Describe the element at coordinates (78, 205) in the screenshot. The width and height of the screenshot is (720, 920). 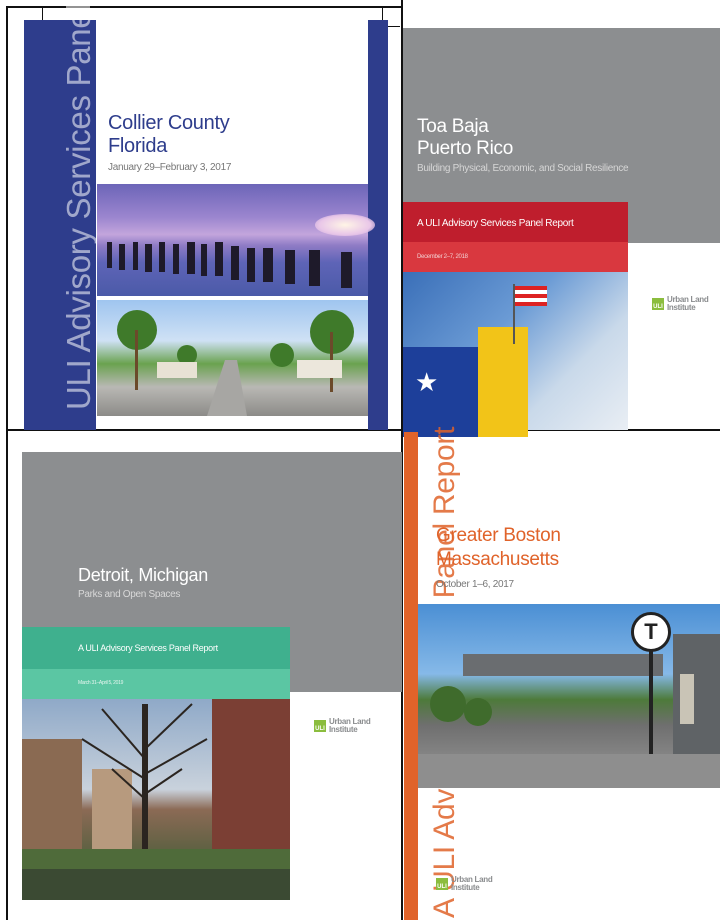
I see `collier-vertical-label: ULI Advisory Services Panel Report` at that location.